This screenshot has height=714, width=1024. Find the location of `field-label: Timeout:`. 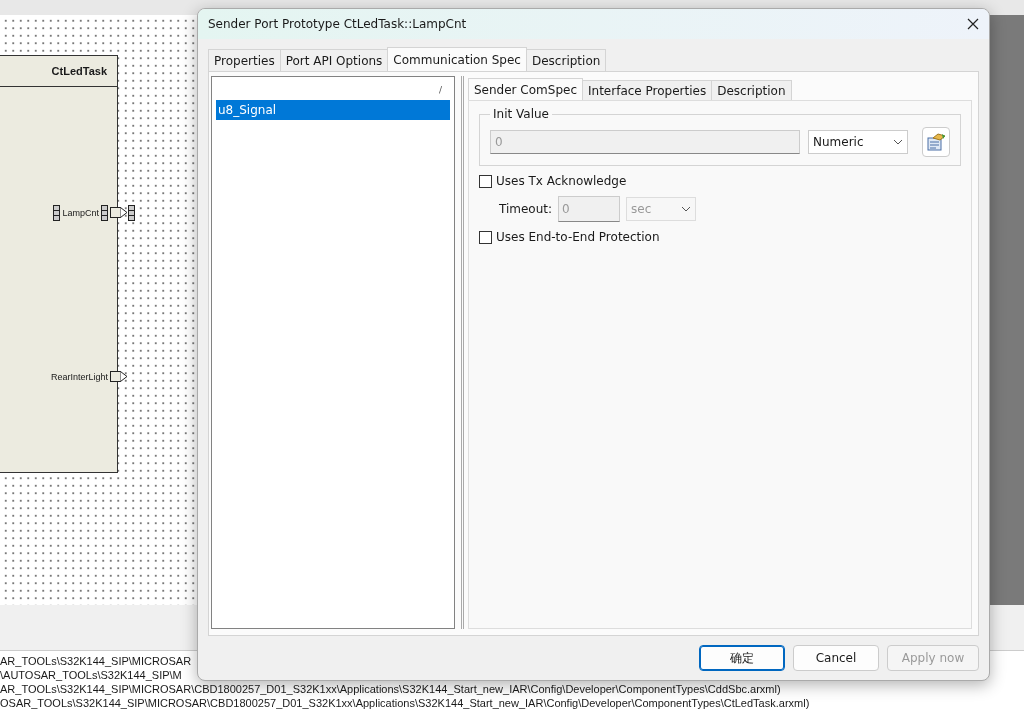

field-label: Timeout: is located at coordinates (526, 209).